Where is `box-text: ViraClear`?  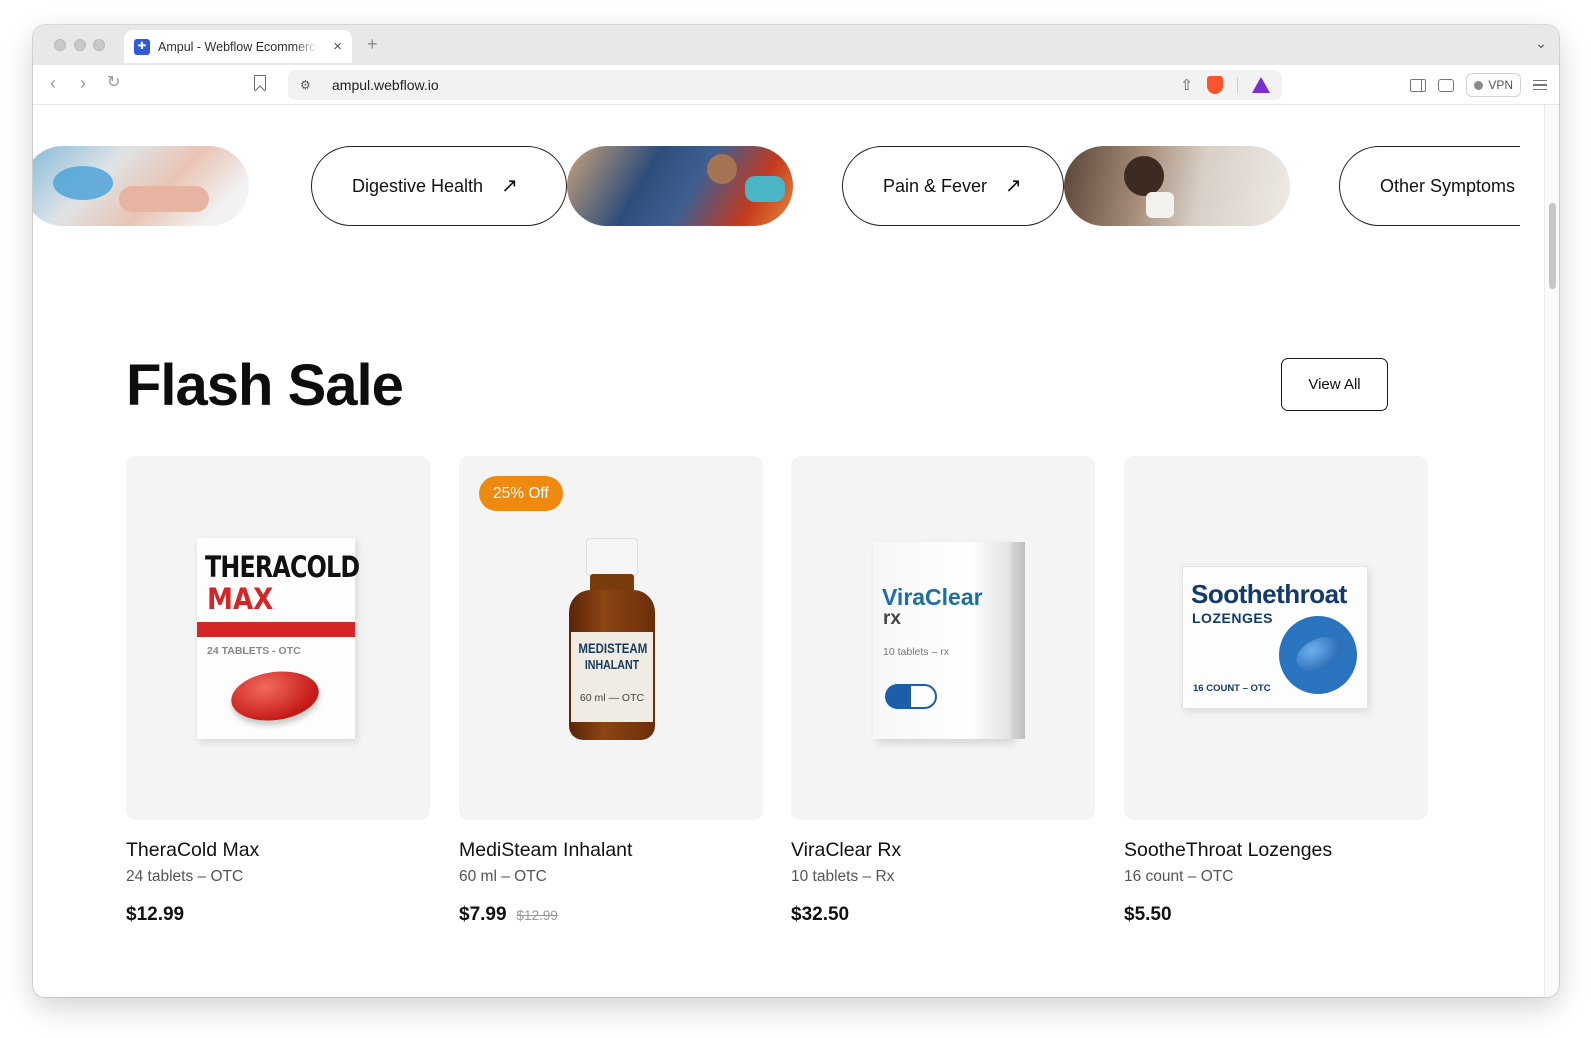 box-text: ViraClear is located at coordinates (932, 597).